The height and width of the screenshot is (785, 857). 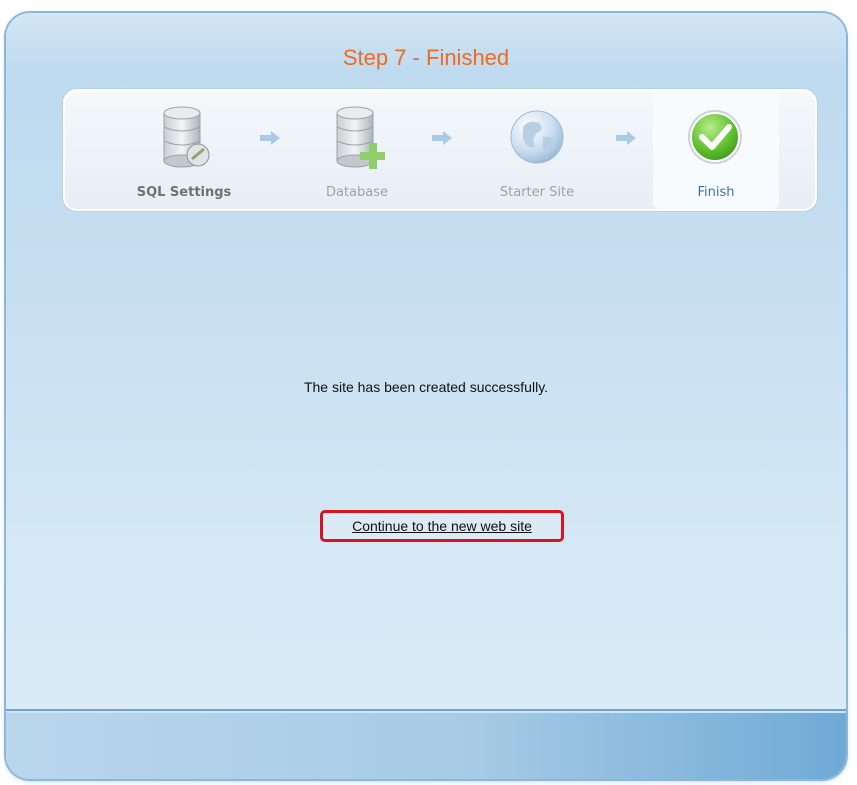 I want to click on globe-icon, so click(x=537, y=137).